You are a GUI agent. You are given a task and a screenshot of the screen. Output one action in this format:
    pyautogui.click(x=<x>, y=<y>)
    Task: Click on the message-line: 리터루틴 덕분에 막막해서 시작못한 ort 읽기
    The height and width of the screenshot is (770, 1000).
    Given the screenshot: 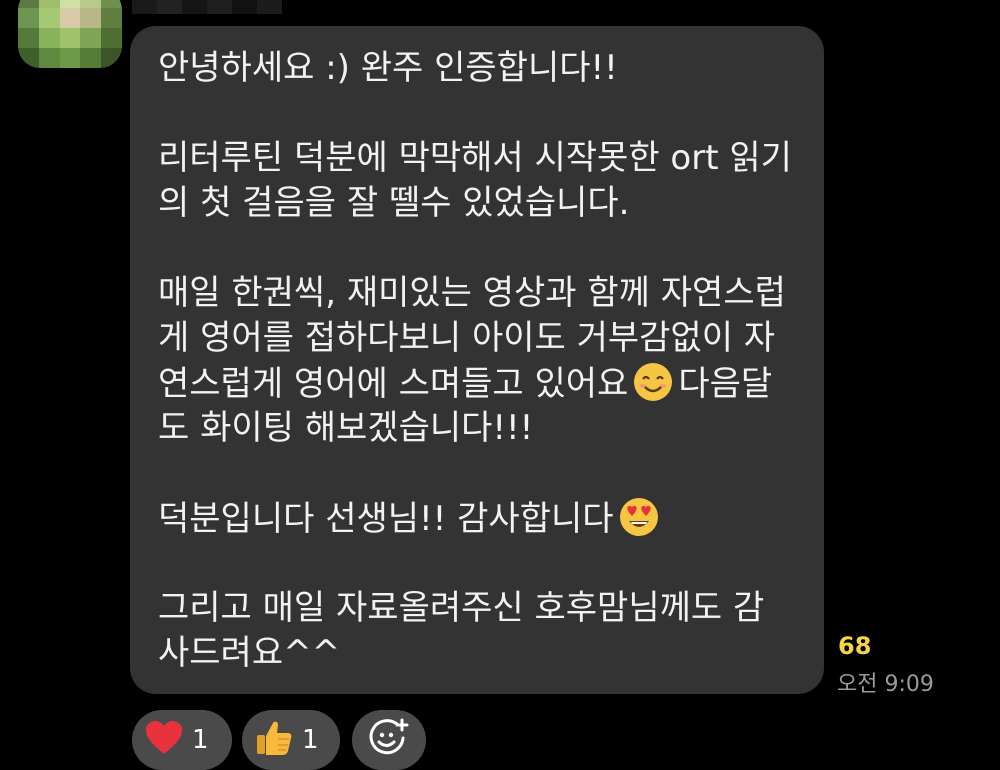 What is the action you would take?
    pyautogui.click(x=475, y=158)
    